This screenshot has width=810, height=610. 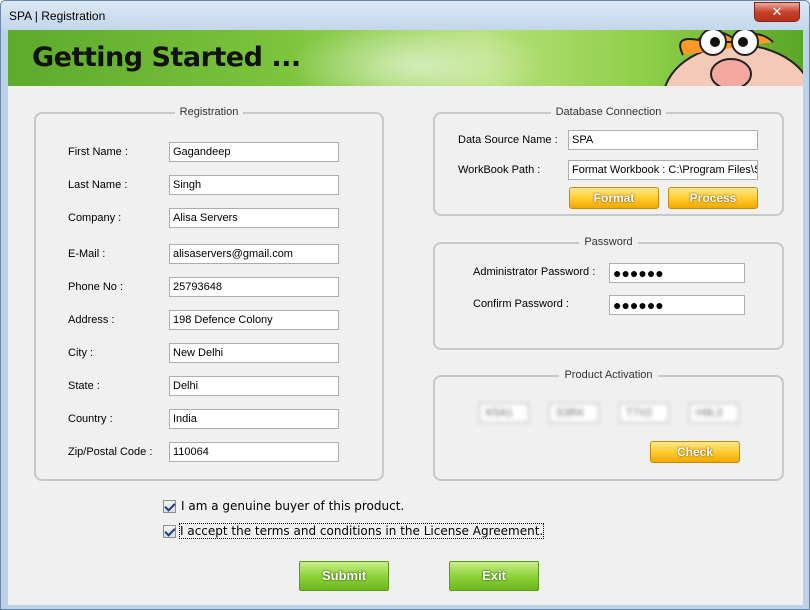 What do you see at coordinates (254, 353) in the screenshot?
I see `city-field: New Delhi` at bounding box center [254, 353].